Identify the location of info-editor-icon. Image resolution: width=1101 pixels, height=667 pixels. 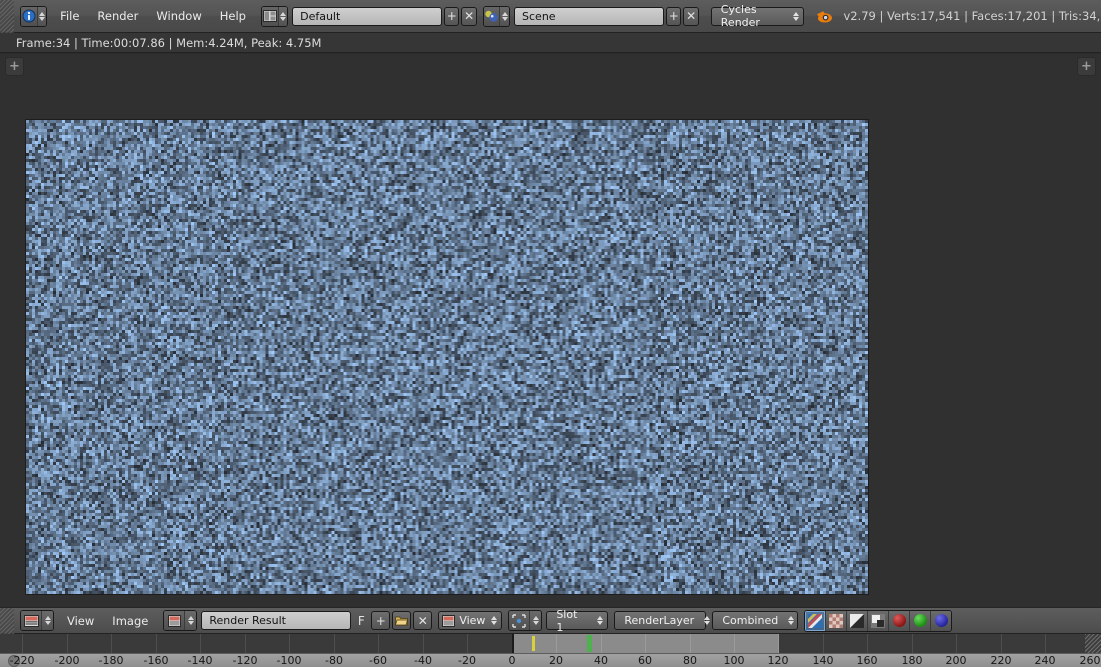
(29, 16).